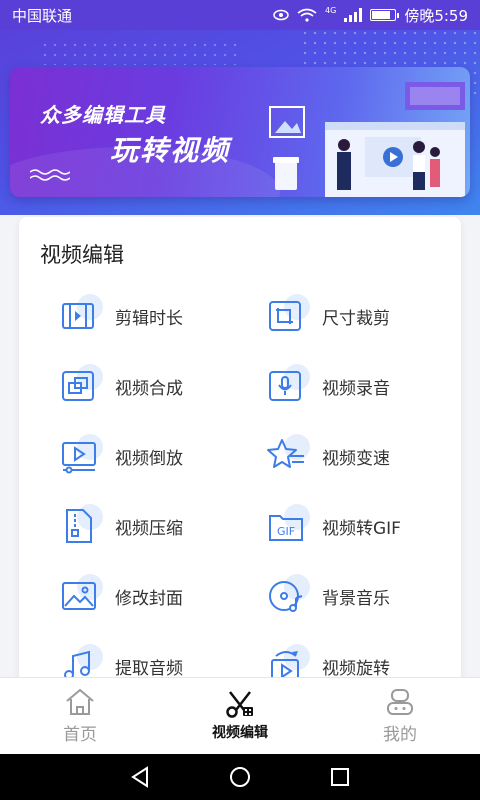  Describe the element at coordinates (356, 388) in the screenshot. I see `tool-label: 视频录音` at that location.